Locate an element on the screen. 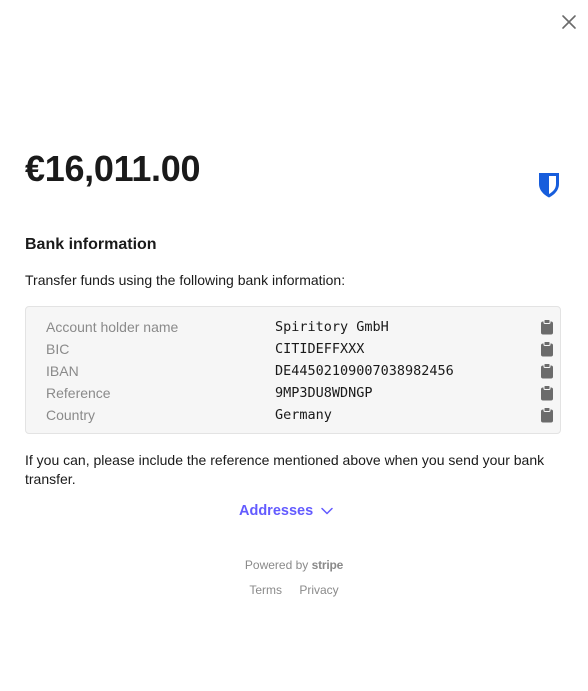  bank-row-bic: BIC CITIDEFFXXX is located at coordinates (293, 350).